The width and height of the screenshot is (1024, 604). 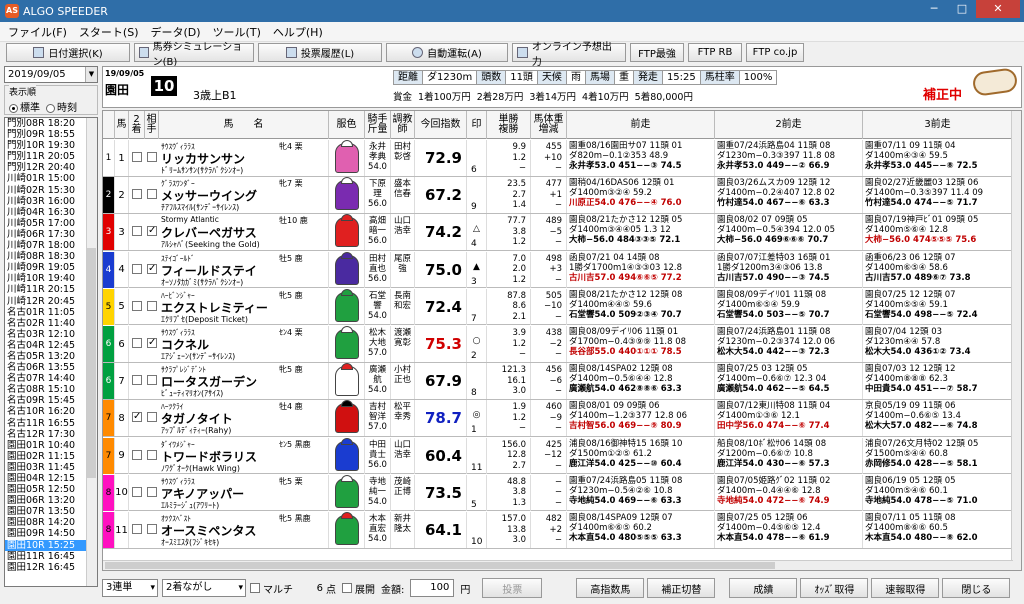 What do you see at coordinates (447, 52) in the screenshot?
I see `auto-run-button: 自動運転(A)` at bounding box center [447, 52].